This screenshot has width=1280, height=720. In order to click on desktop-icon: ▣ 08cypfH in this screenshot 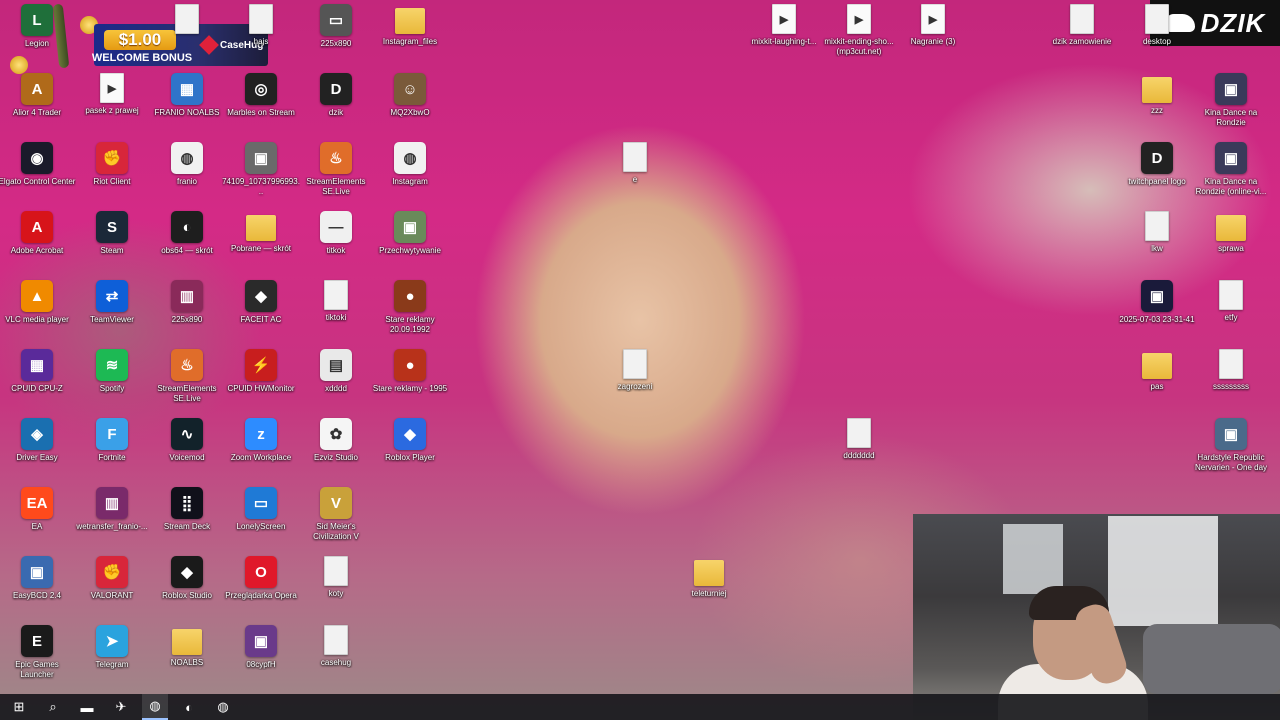, I will do `click(261, 658)`.